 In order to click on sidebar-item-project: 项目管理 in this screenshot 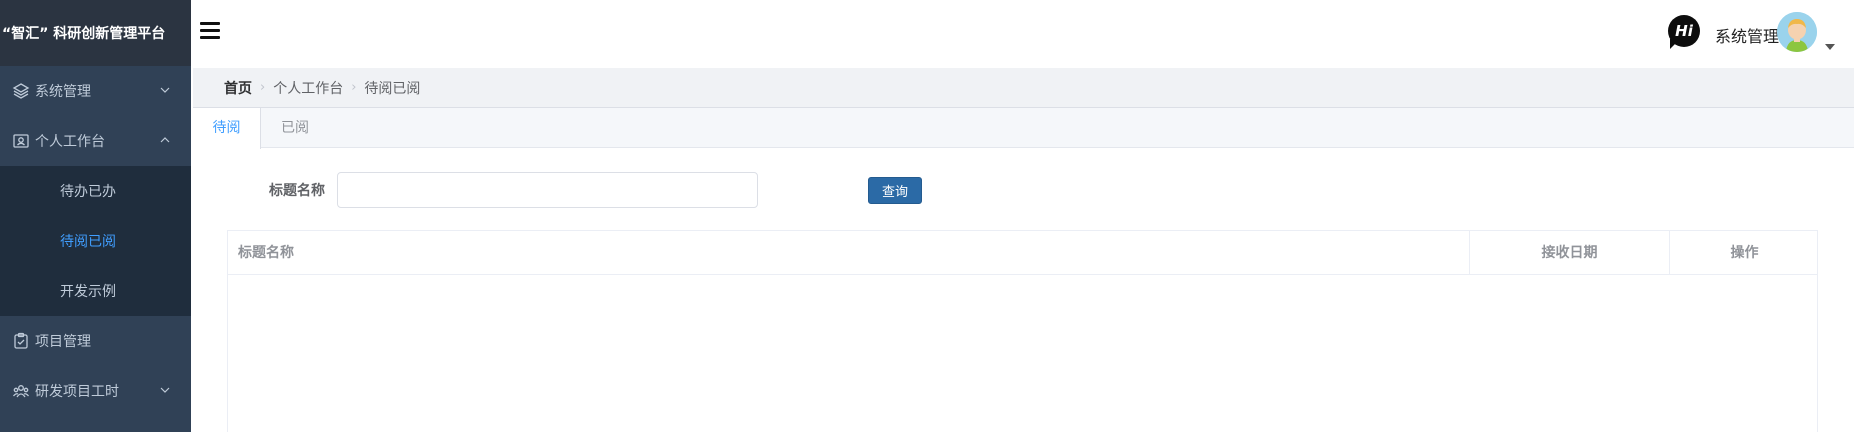, I will do `click(95, 341)`.